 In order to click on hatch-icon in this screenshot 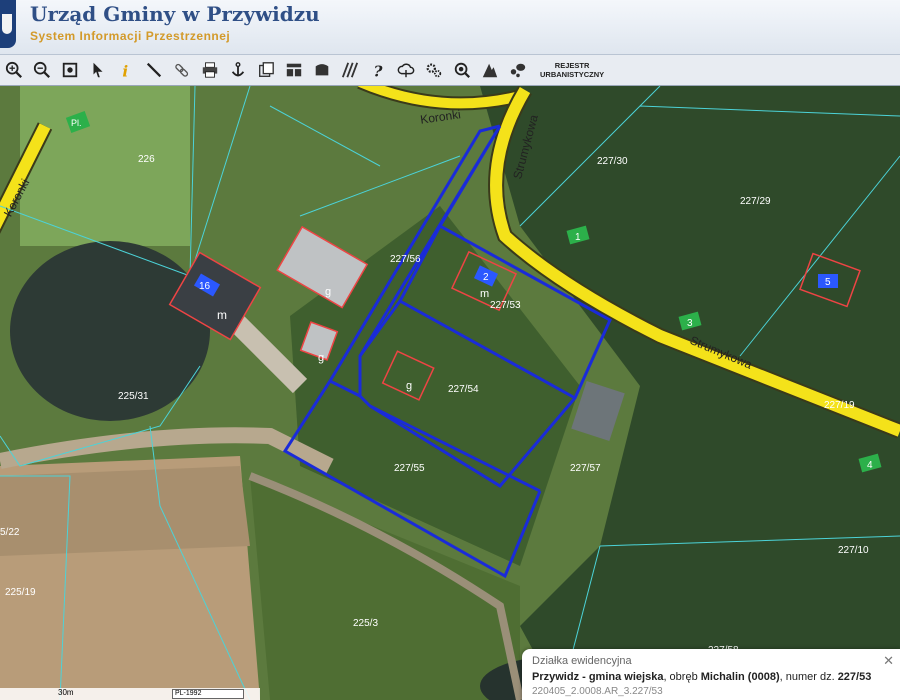, I will do `click(350, 70)`.